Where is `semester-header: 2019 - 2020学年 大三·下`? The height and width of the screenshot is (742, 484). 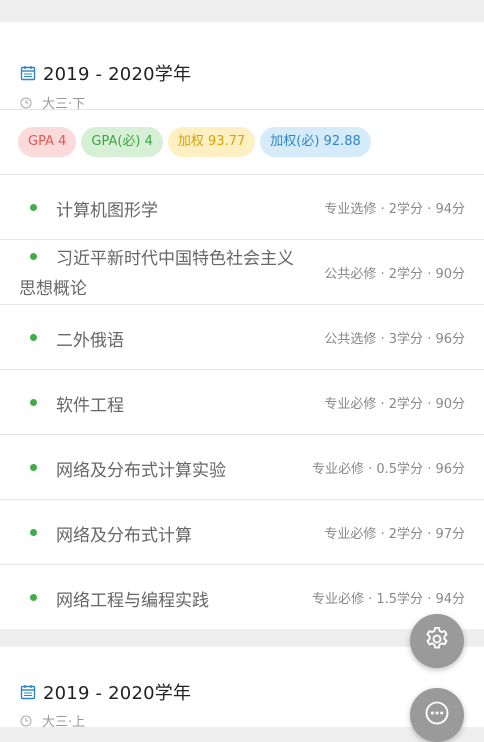
semester-header: 2019 - 2020学年 大三·下 is located at coordinates (242, 67).